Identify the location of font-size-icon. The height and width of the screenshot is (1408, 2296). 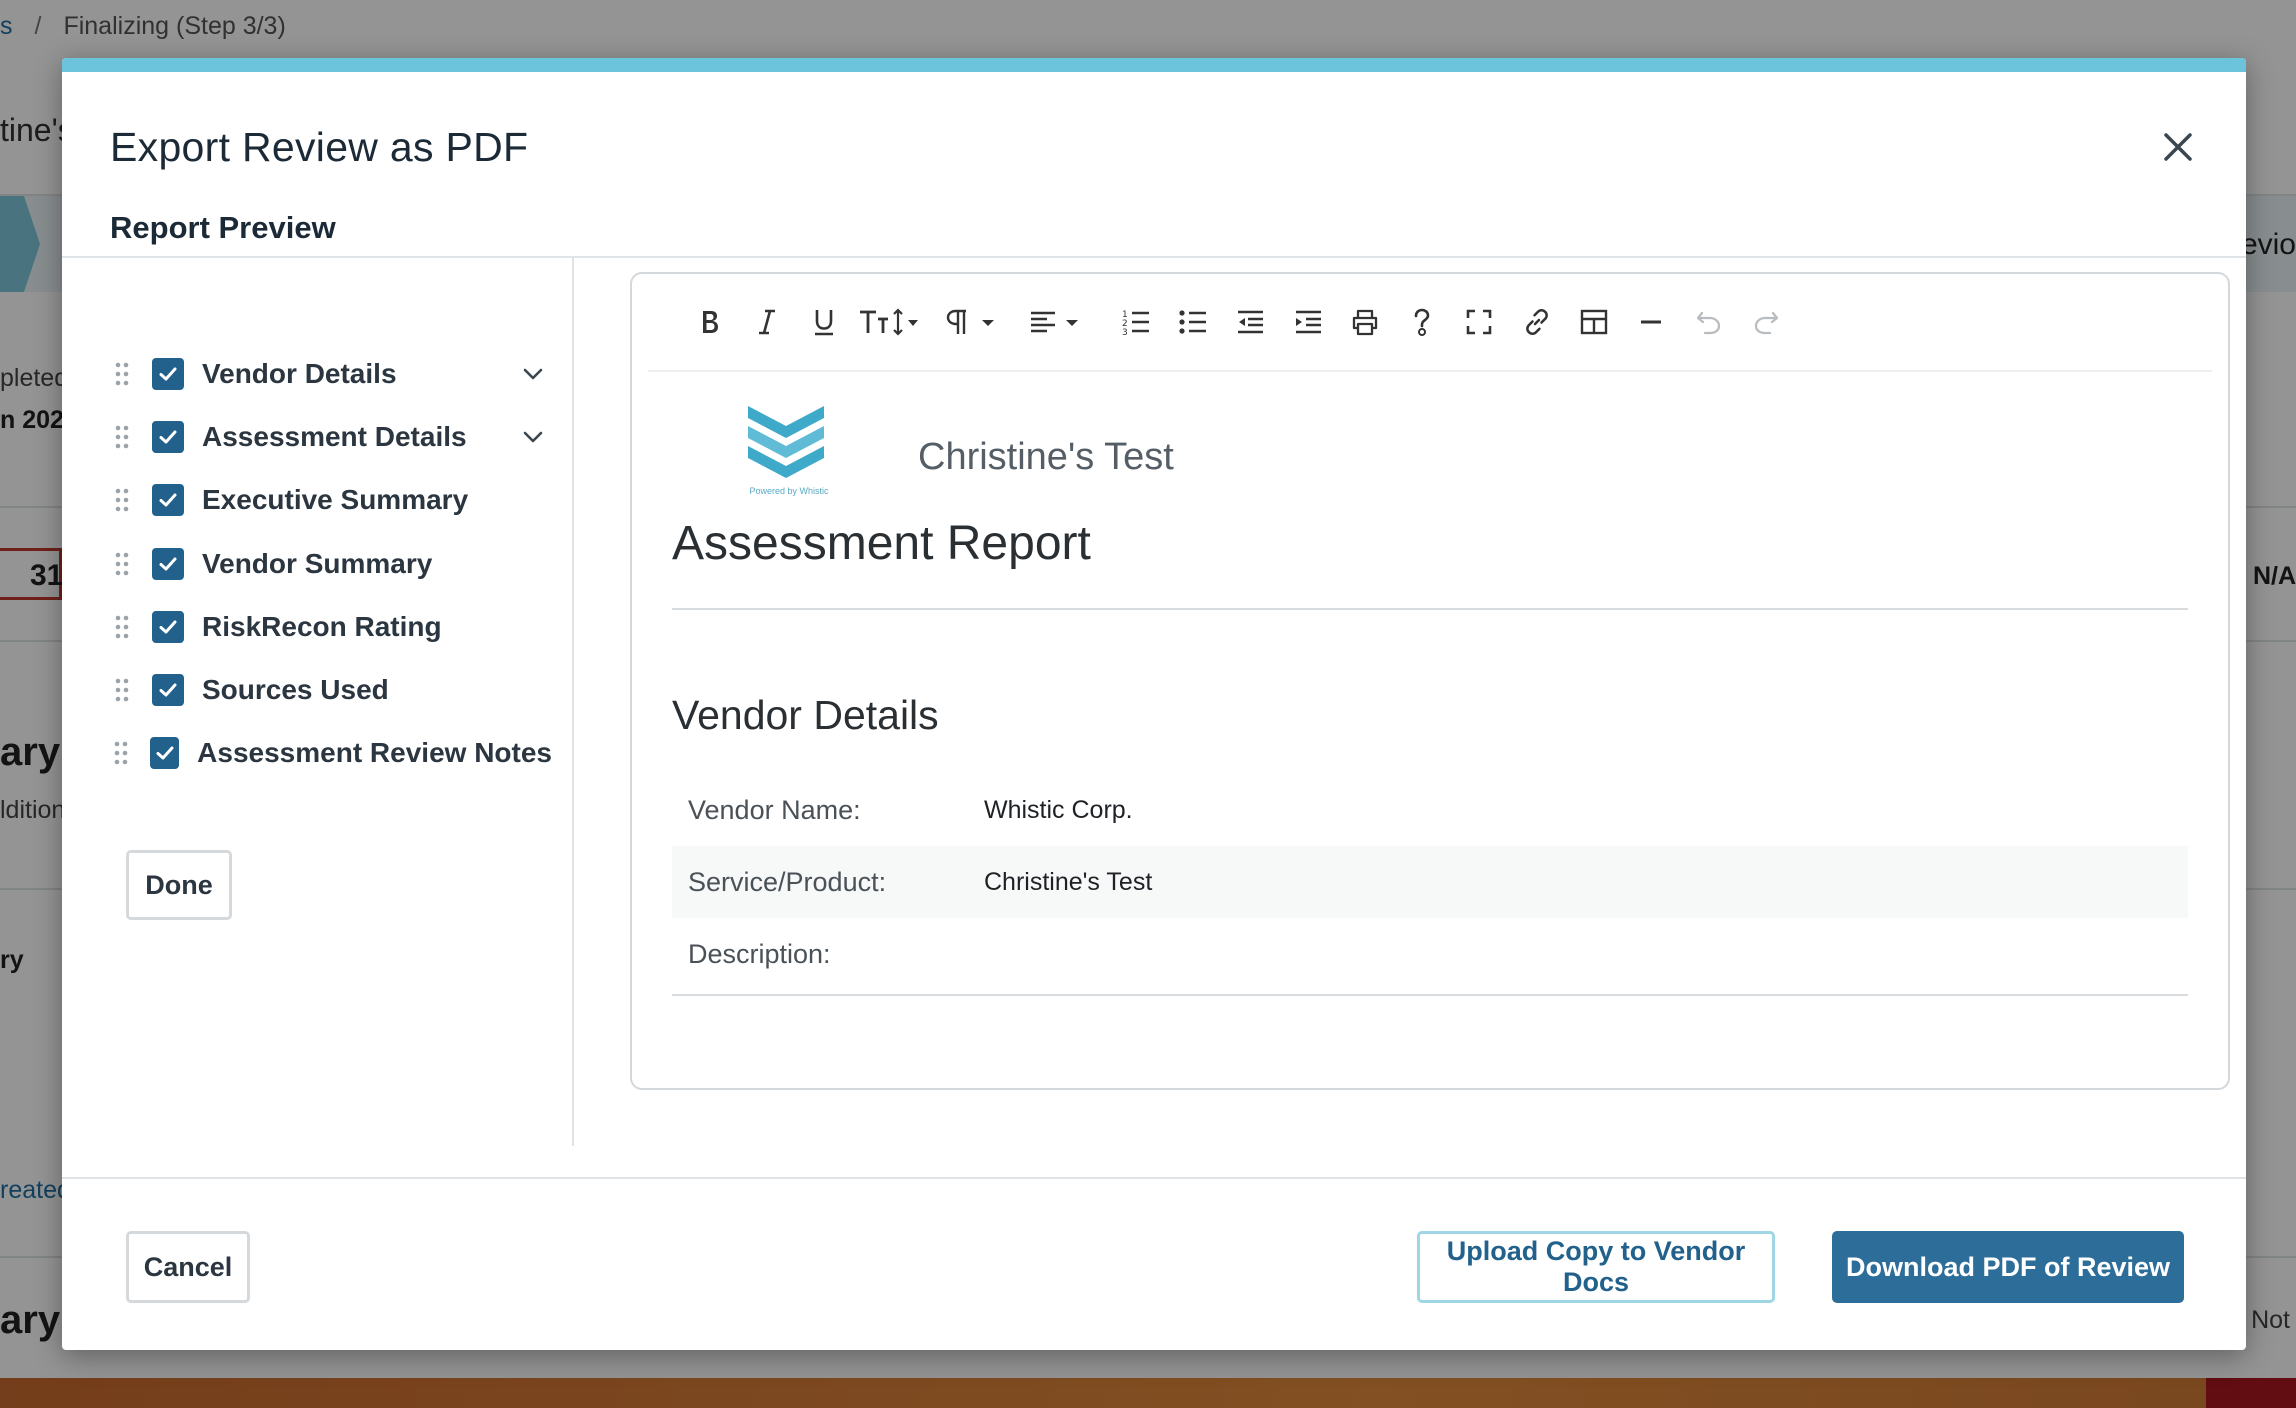
(889, 322).